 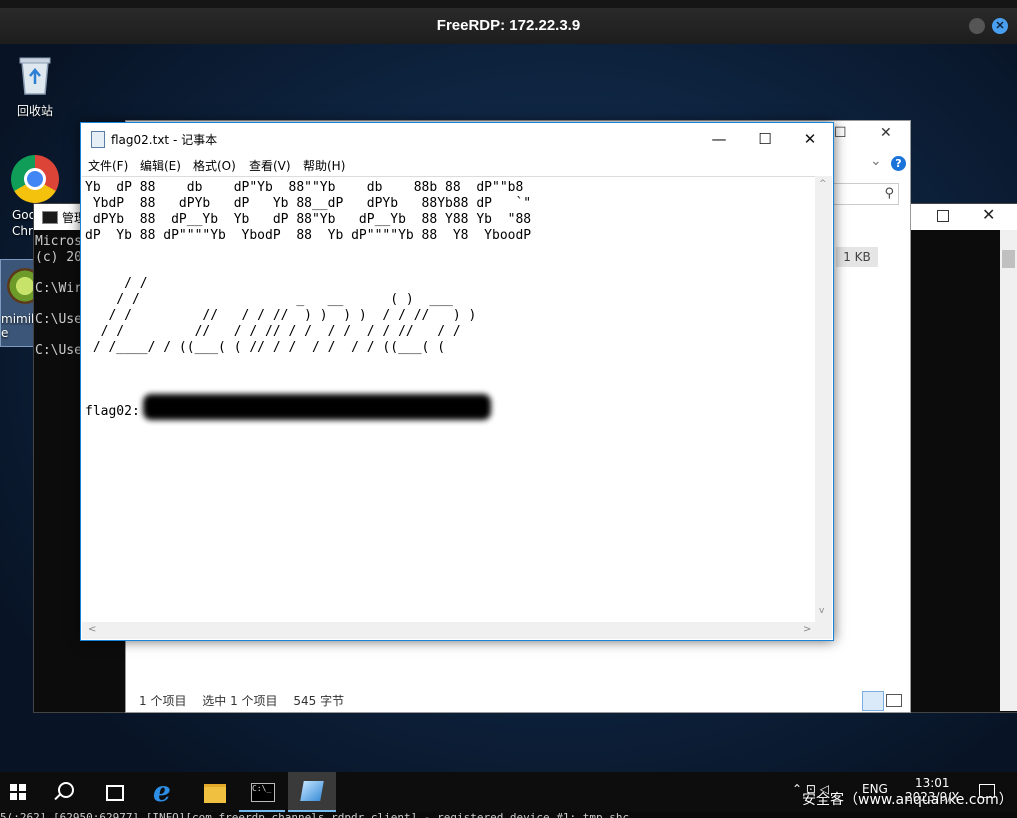 What do you see at coordinates (823, 630) in the screenshot?
I see `notepad-size-grip` at bounding box center [823, 630].